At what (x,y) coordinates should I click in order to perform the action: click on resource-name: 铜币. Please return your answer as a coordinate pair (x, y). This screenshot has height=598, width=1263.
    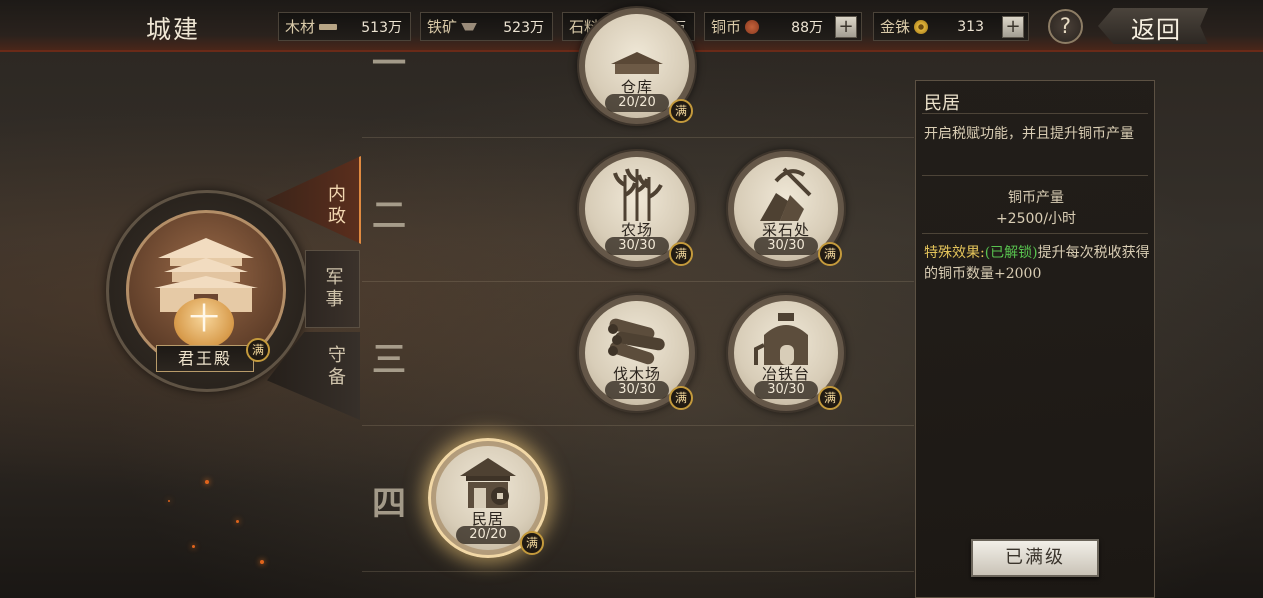
    Looking at the image, I should click on (726, 27).